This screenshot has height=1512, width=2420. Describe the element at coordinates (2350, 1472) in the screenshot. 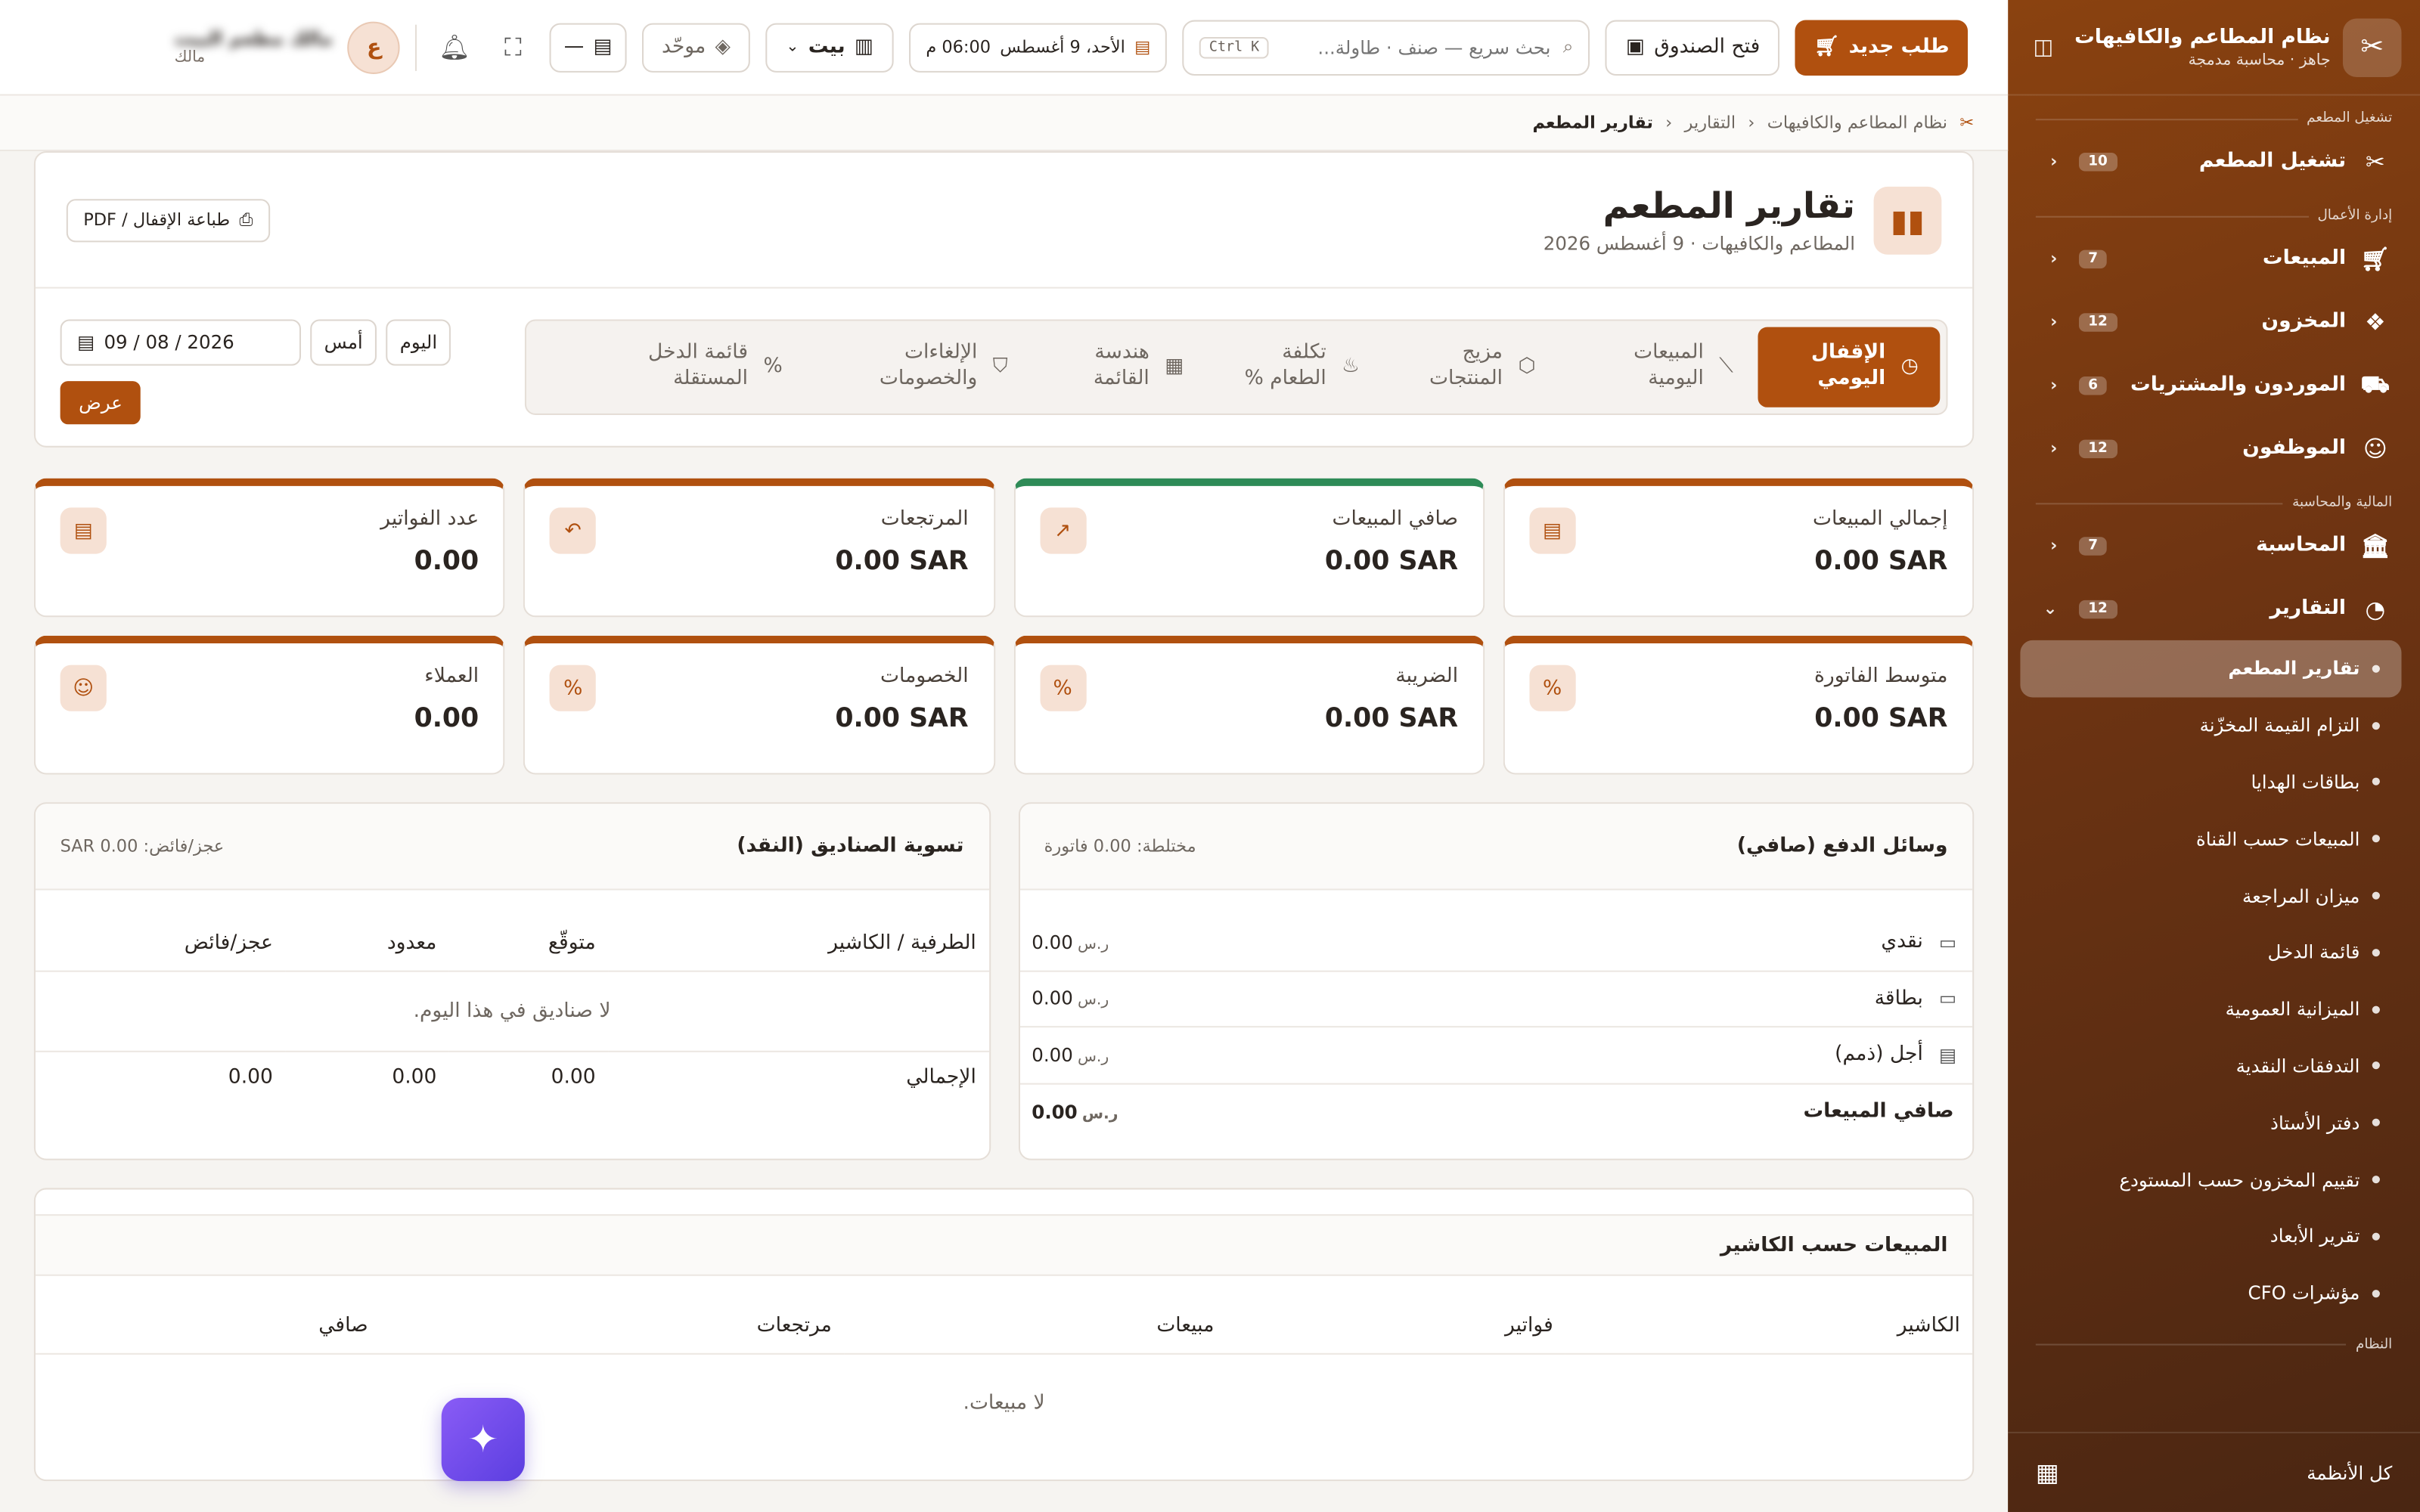

I see `sidebar-footer-label: كل الأنظمة` at that location.